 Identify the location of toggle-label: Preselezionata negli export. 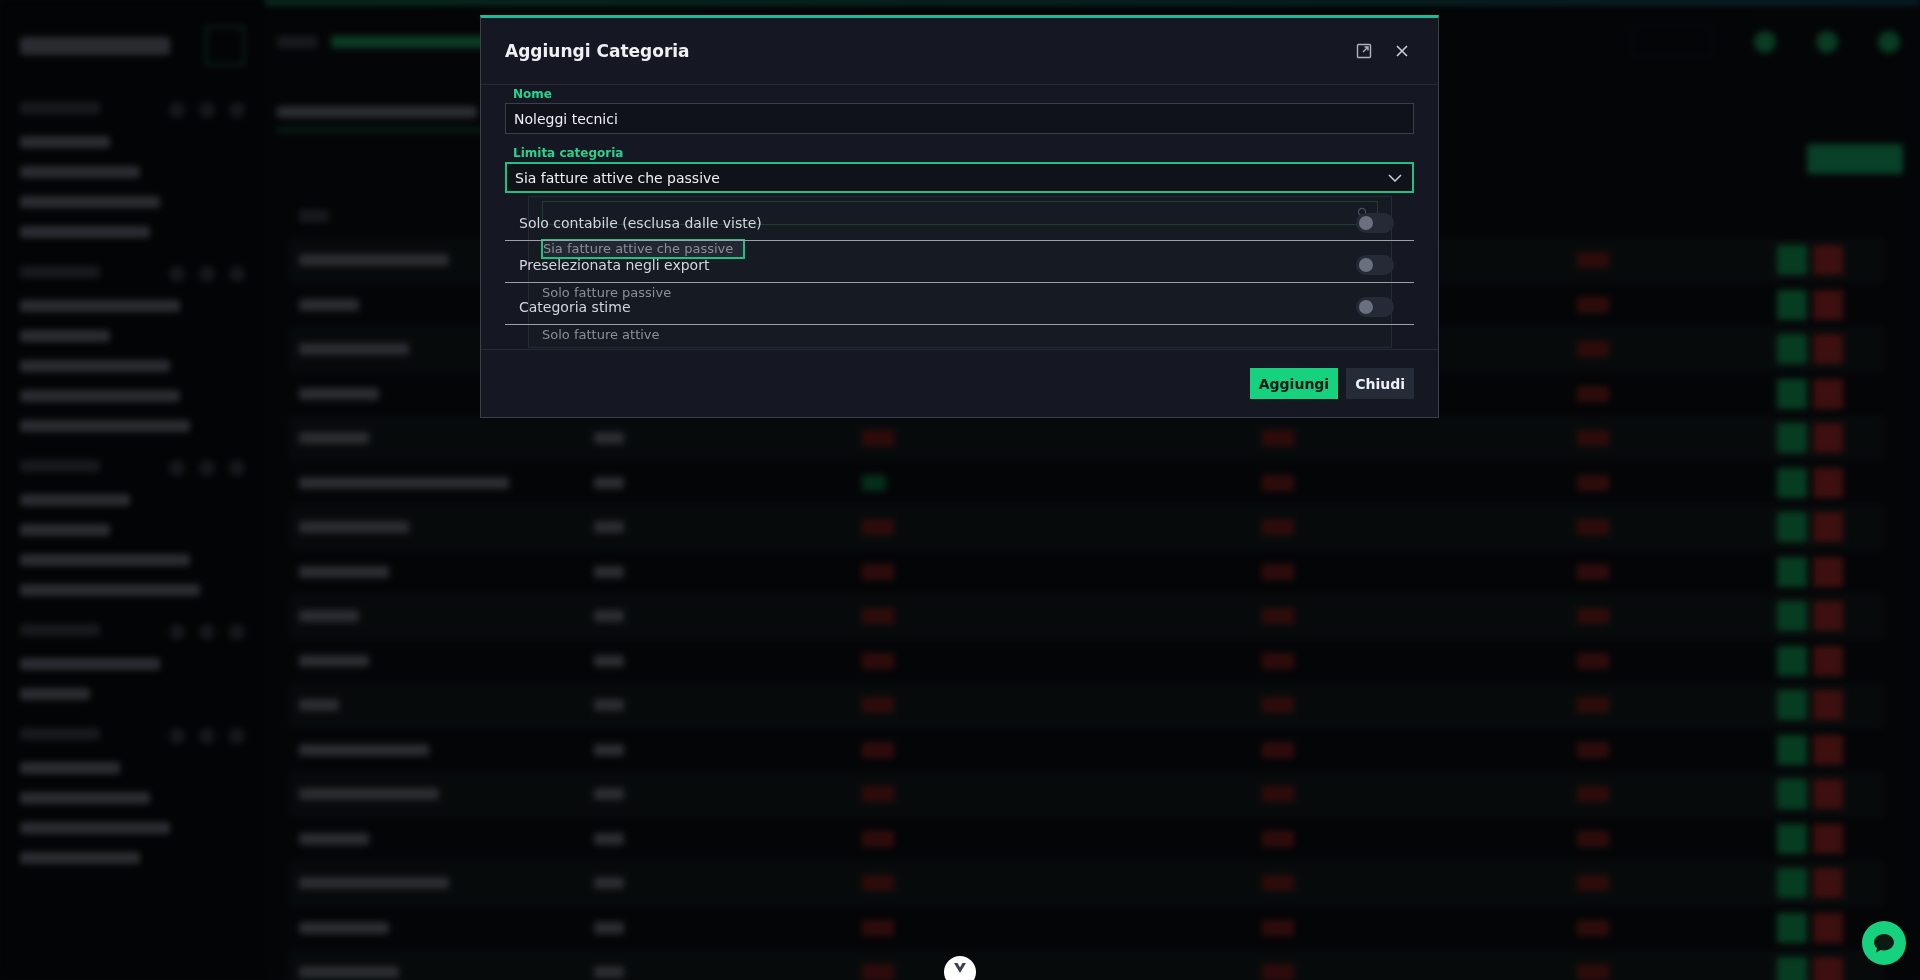
(614, 264).